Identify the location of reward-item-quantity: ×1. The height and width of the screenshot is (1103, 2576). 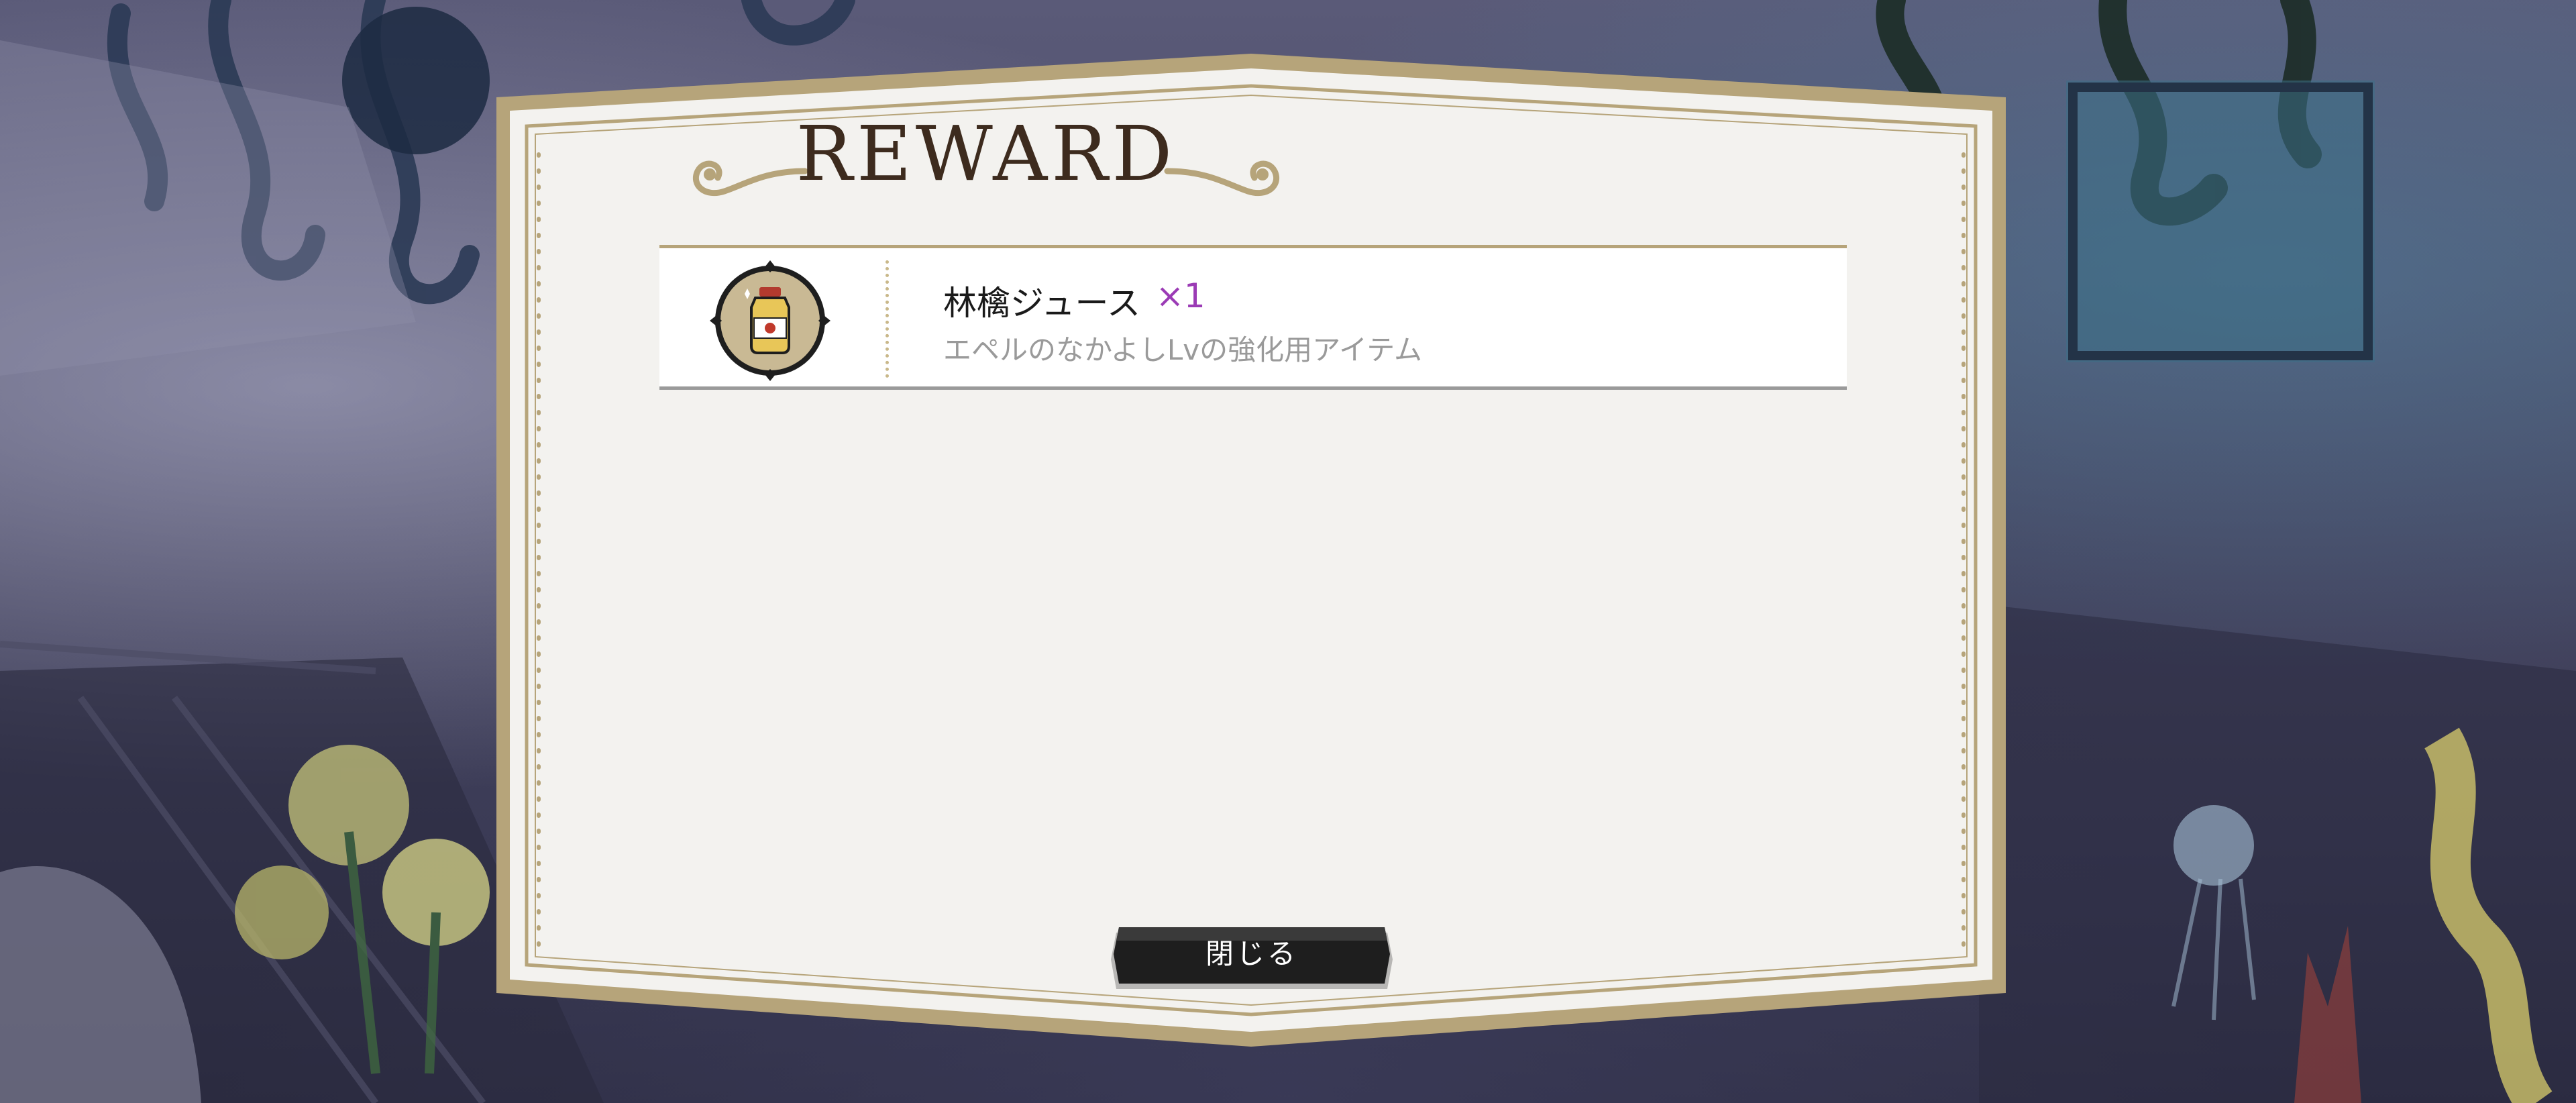
(1180, 296).